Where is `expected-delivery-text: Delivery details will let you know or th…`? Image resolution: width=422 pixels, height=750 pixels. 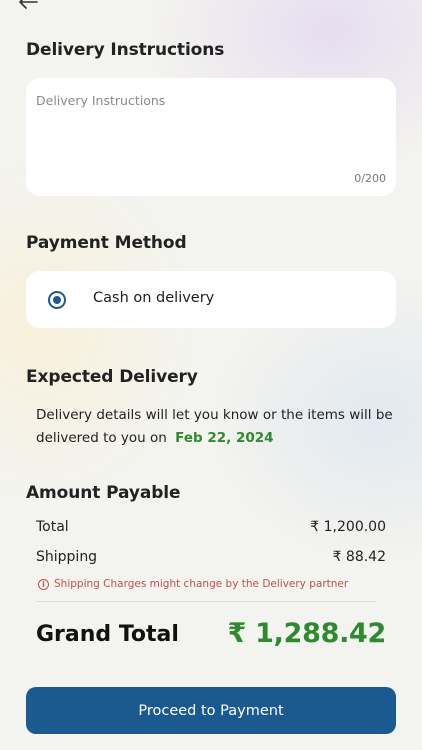
expected-delivery-text: Delivery details will let you know or th… is located at coordinates (216, 427).